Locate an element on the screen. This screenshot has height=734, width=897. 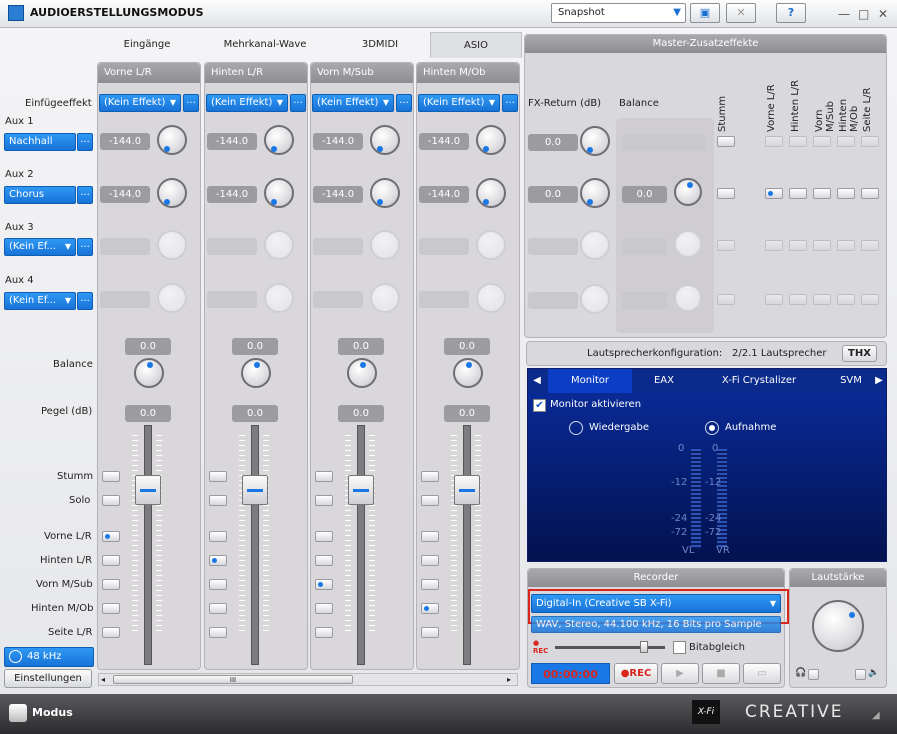
record-position-thumb is located at coordinates (644, 647).